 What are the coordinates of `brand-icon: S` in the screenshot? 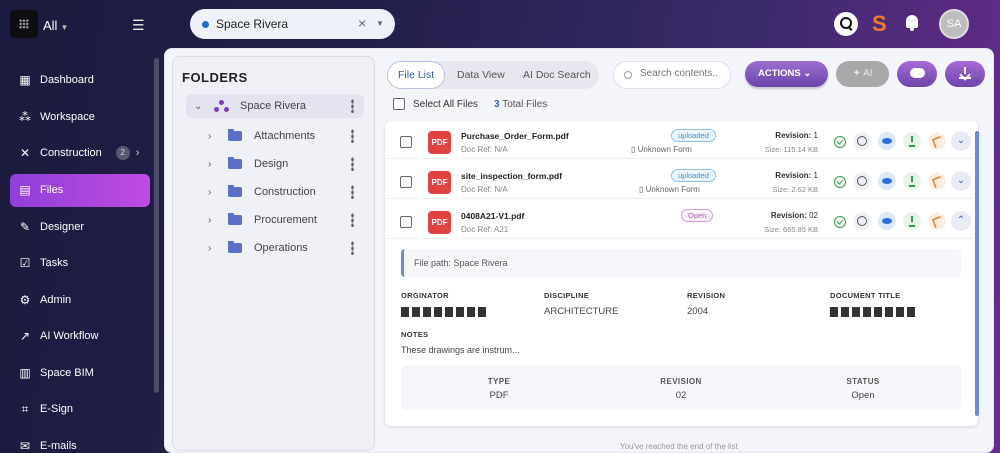 It's located at (881, 24).